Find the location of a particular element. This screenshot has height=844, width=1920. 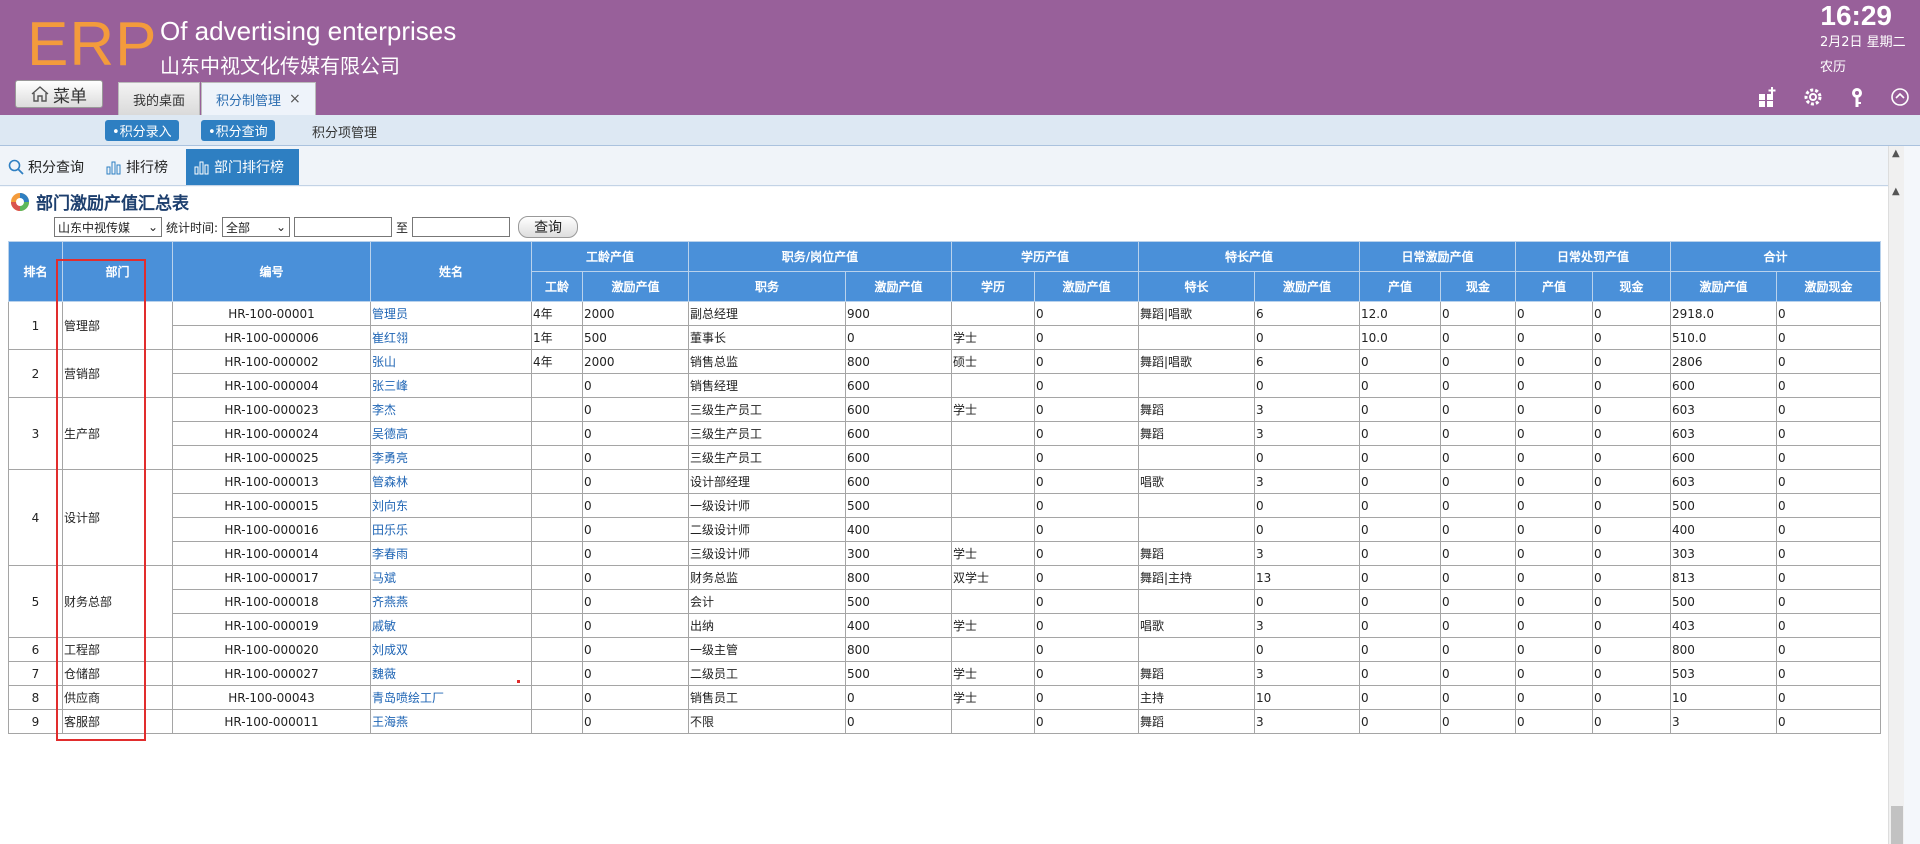

employee-name-link: 吴德高 is located at coordinates (451, 433).